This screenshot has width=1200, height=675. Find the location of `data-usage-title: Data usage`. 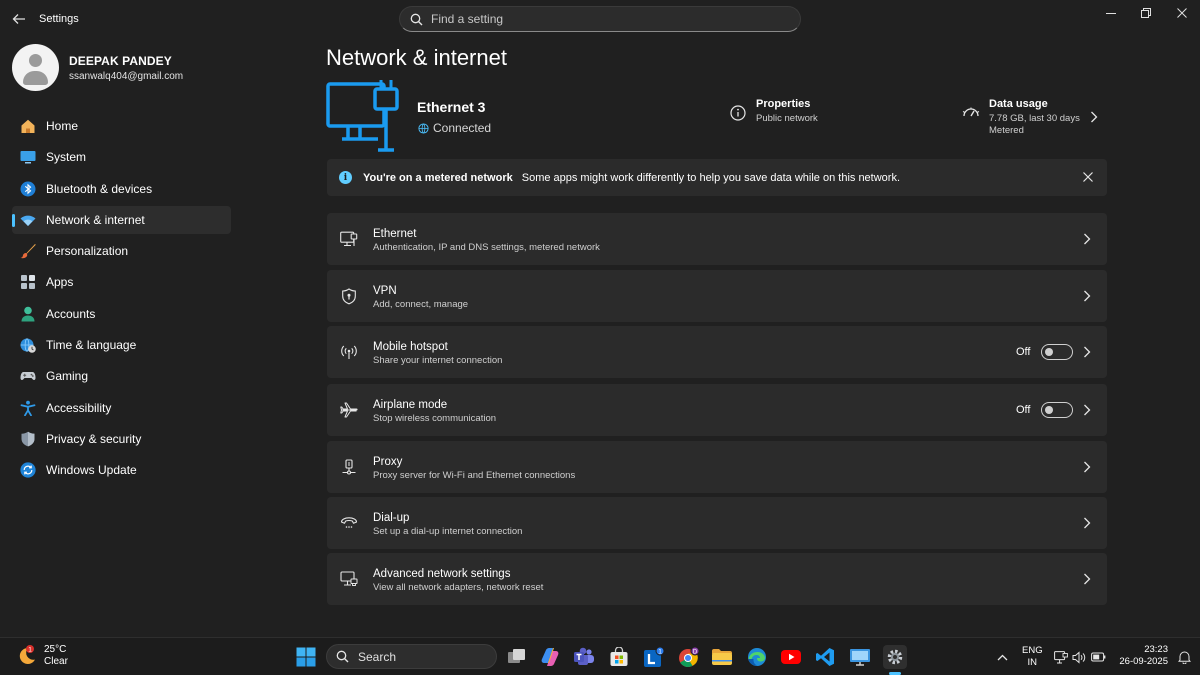

data-usage-title: Data usage is located at coordinates (1018, 104).